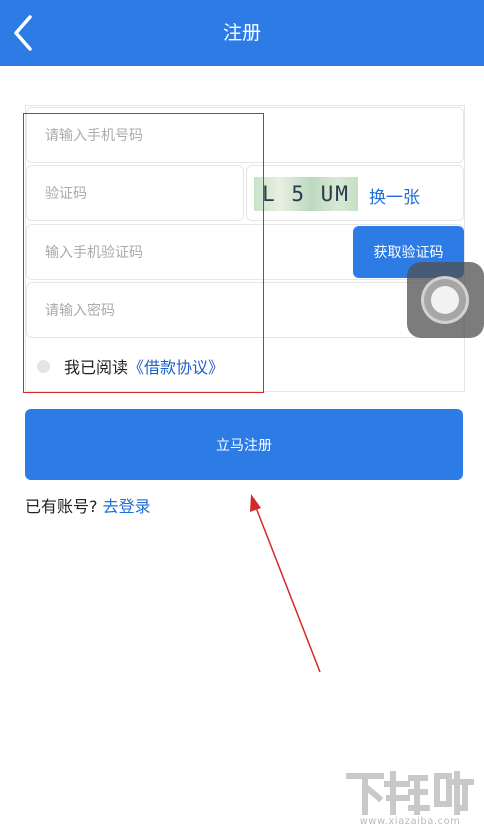 This screenshot has width=484, height=837. Describe the element at coordinates (410, 793) in the screenshot. I see `watermark-logo` at that location.